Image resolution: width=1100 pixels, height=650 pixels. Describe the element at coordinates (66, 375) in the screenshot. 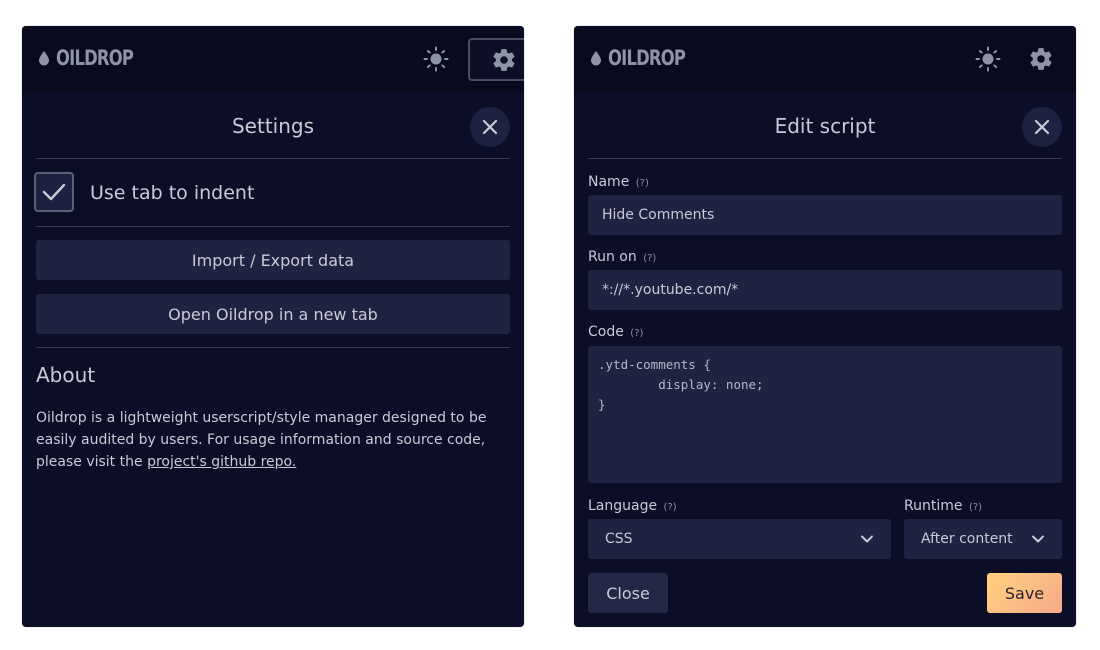

I see `about-heading: About` at that location.